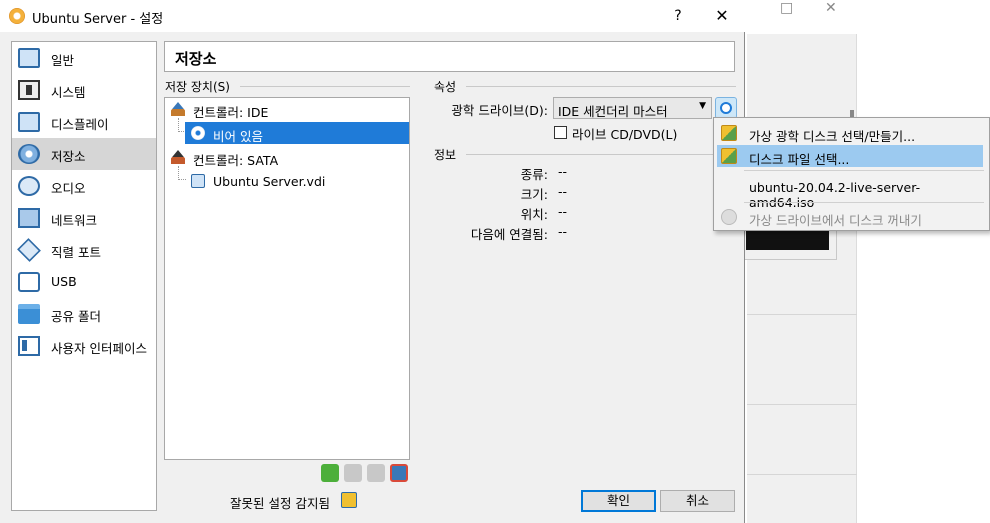 Image resolution: width=990 pixels, height=523 pixels. What do you see at coordinates (84, 282) in the screenshot?
I see `sidebar-item-usb: USB` at bounding box center [84, 282].